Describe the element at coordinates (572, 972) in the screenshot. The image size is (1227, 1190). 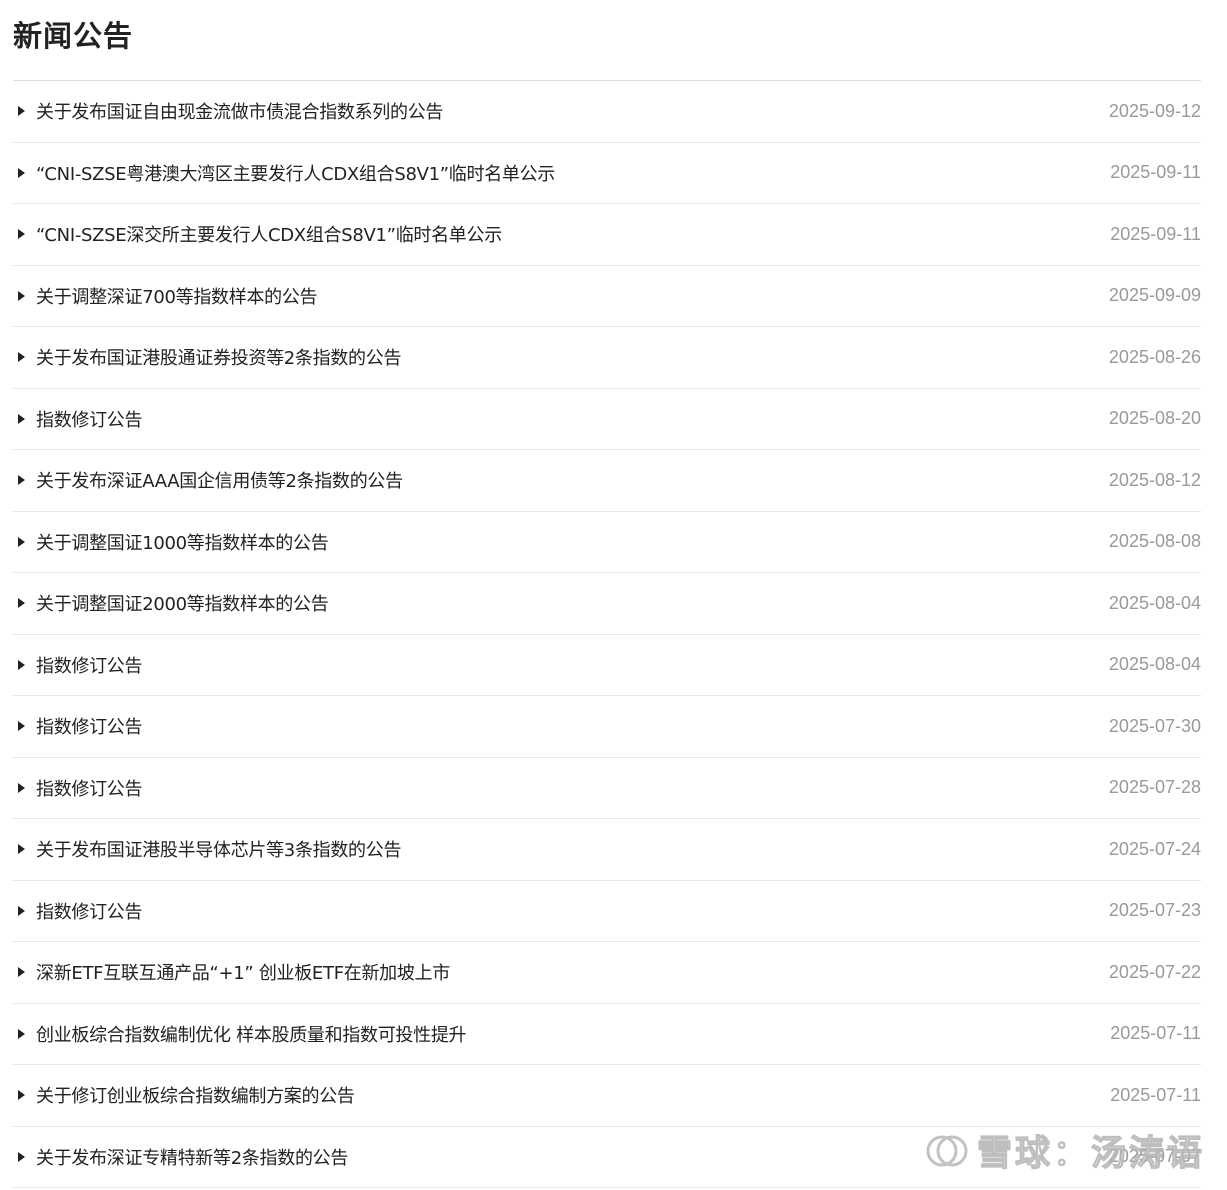
I see `news-title-link: 深新ETF互联互通产品“+1” 创业板ETF在新加坡上市` at that location.